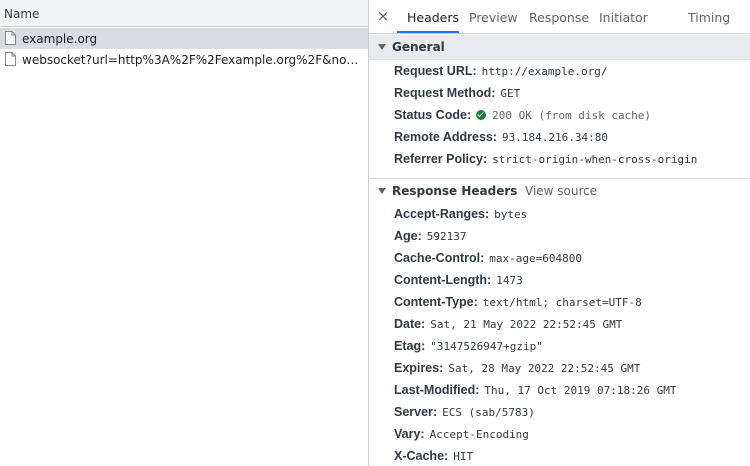 This screenshot has width=750, height=466. I want to click on header-value: 200 OK (from disk cache), so click(572, 115).